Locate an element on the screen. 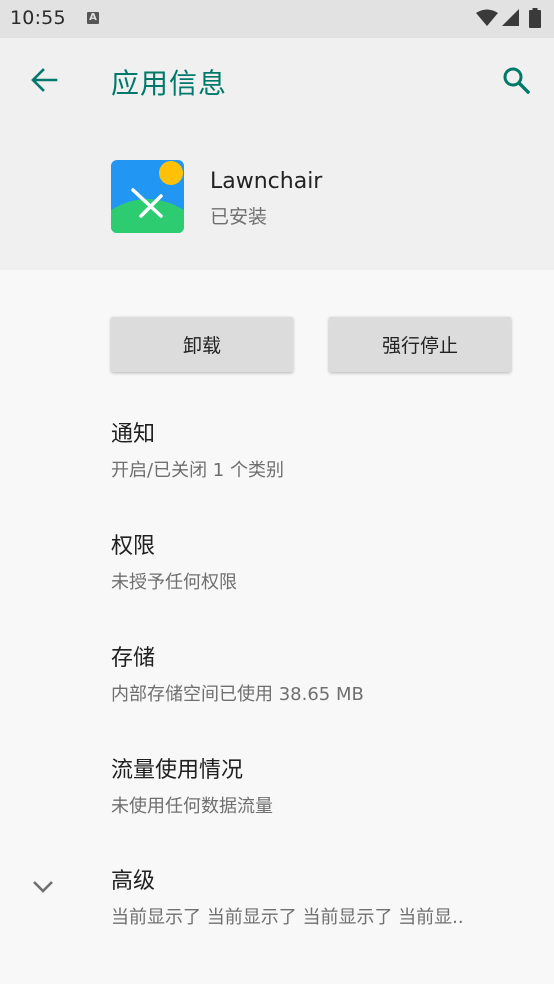 This screenshot has width=554, height=984. signal-icon is located at coordinates (510, 17).